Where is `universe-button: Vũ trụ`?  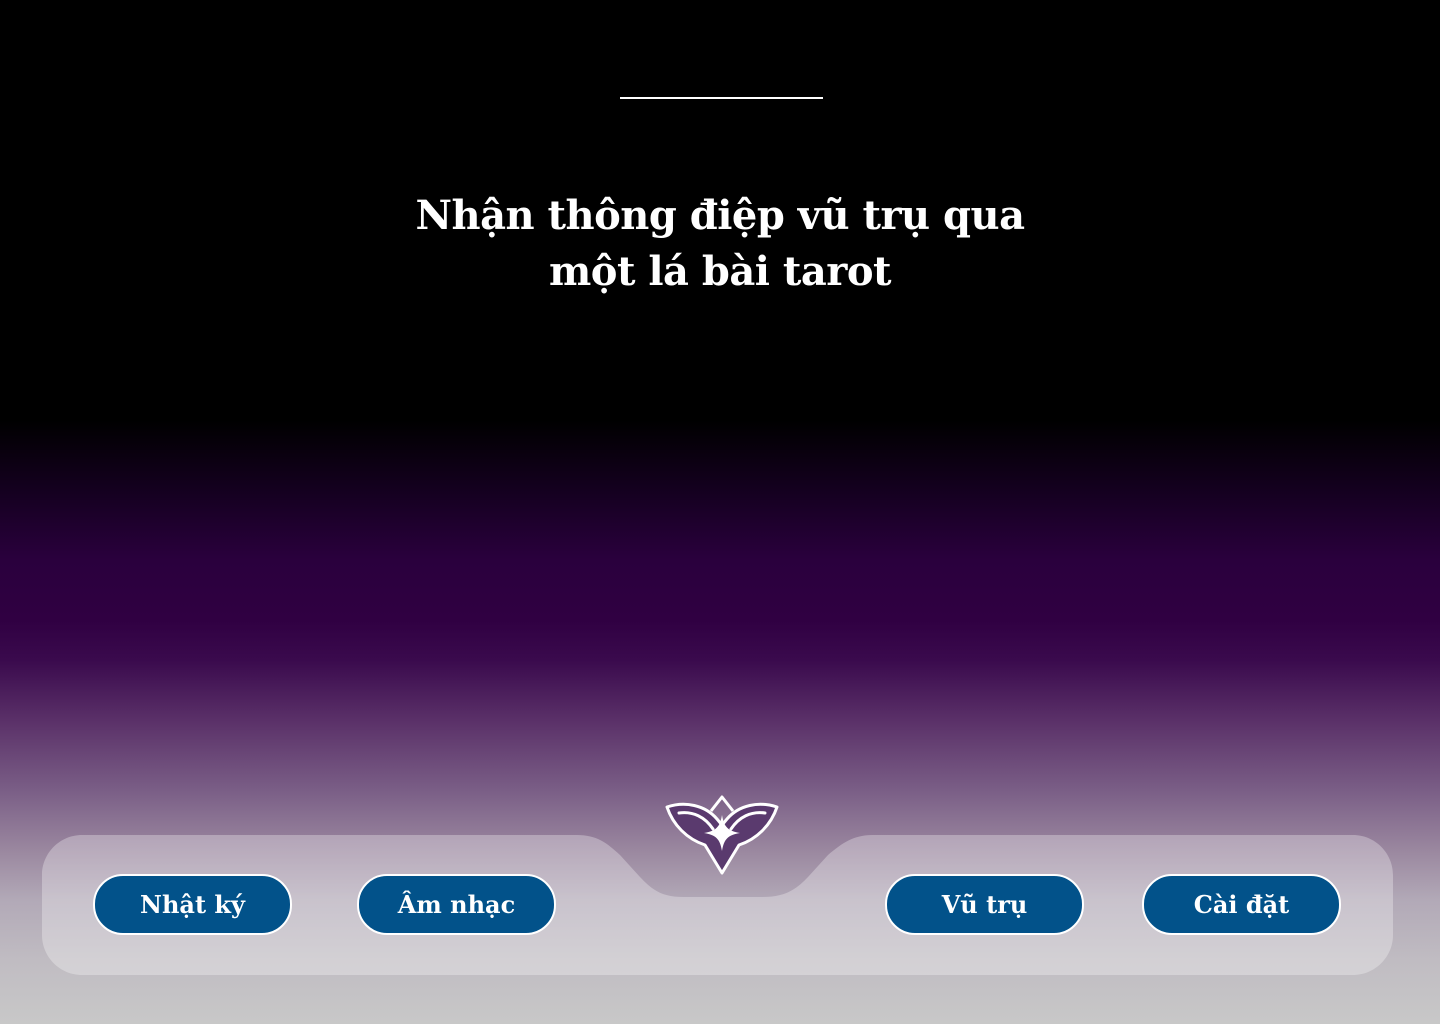 universe-button: Vũ trụ is located at coordinates (984, 904).